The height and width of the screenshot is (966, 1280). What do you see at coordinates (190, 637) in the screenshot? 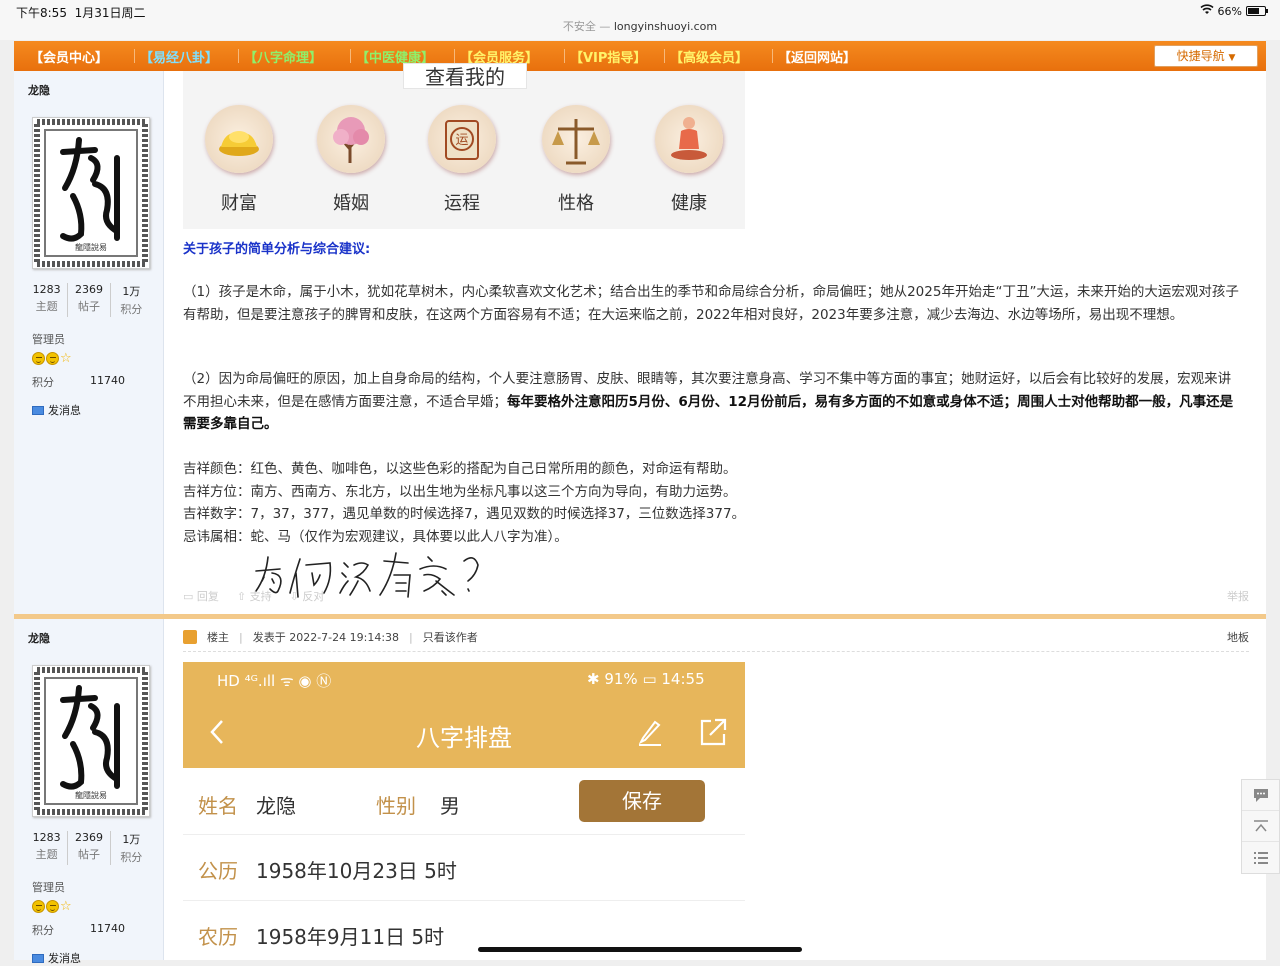
I see `op-icon` at bounding box center [190, 637].